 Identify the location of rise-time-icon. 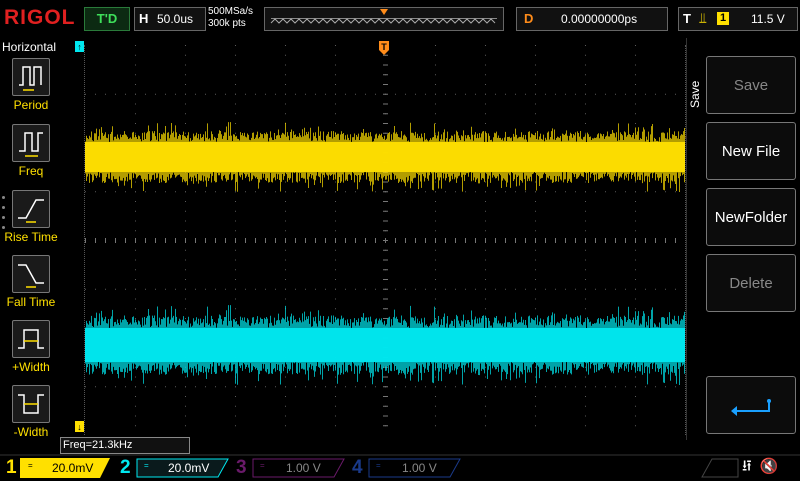
(31, 211).